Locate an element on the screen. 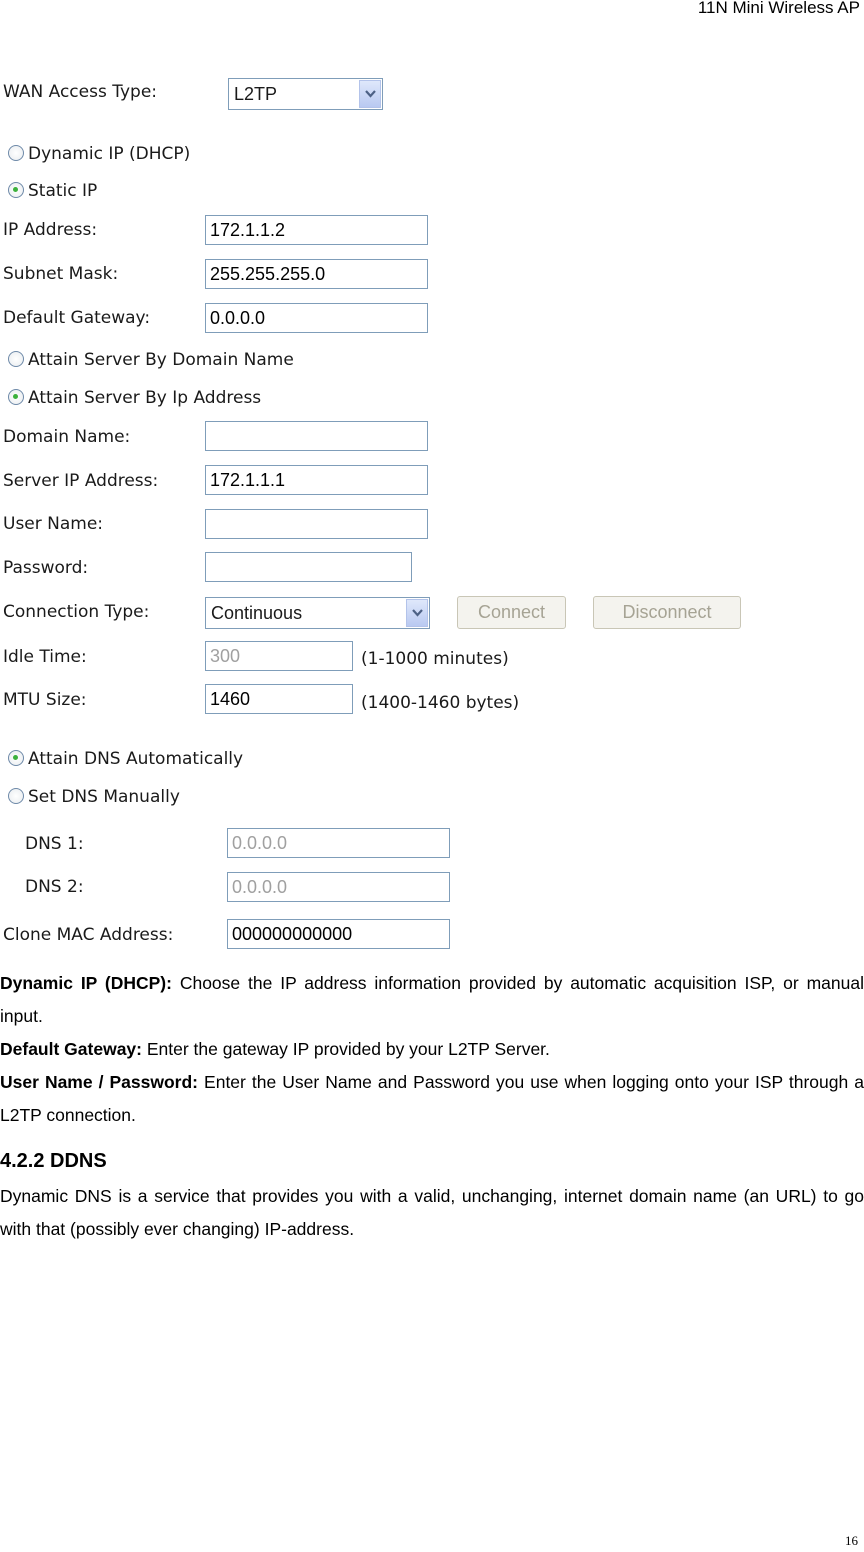 This screenshot has height=1552, width=864. password-label: Password: is located at coordinates (46, 568).